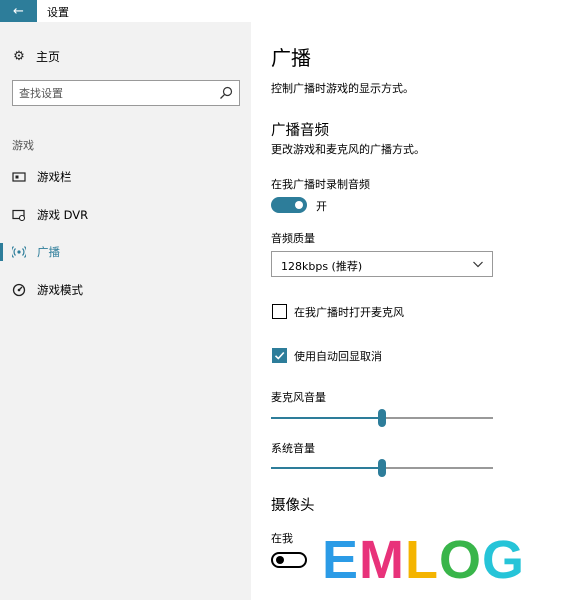  What do you see at coordinates (48, 252) in the screenshot?
I see `sidebar-item-label: 广播` at bounding box center [48, 252].